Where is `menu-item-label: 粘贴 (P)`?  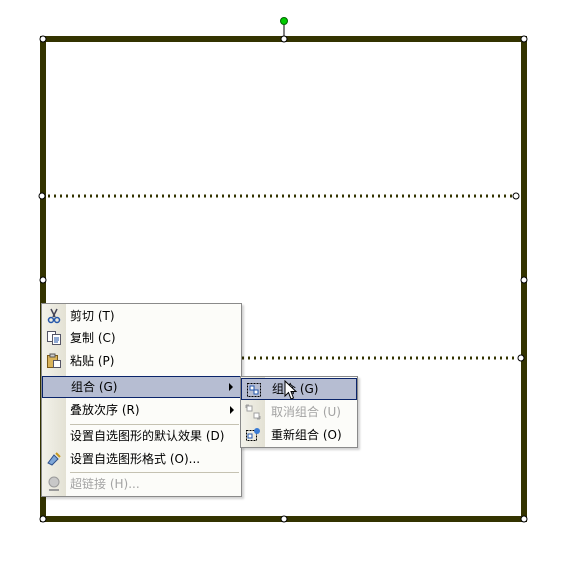 menu-item-label: 粘贴 (P) is located at coordinates (92, 361).